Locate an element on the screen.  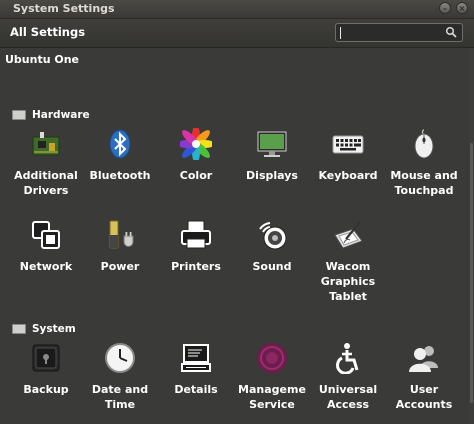
additional-drivers-item: Additional Drivers is located at coordinates (46, 163).